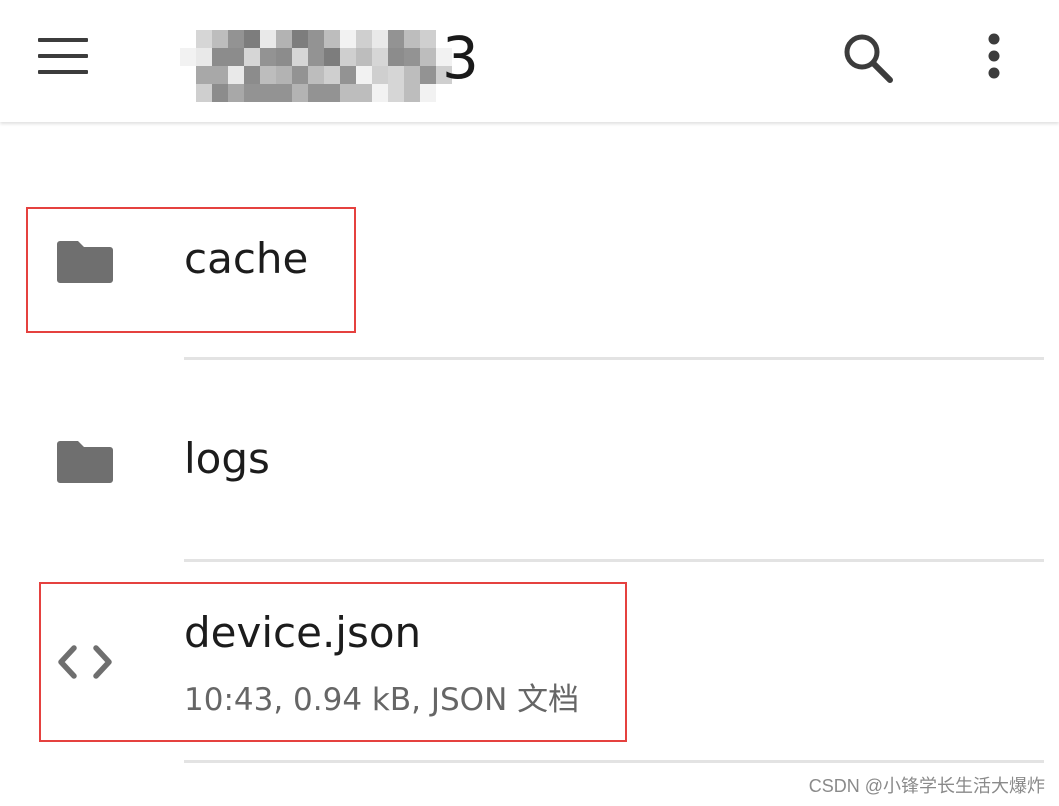 This screenshot has height=806, width=1059. What do you see at coordinates (303, 632) in the screenshot?
I see `file-name: device.json` at bounding box center [303, 632].